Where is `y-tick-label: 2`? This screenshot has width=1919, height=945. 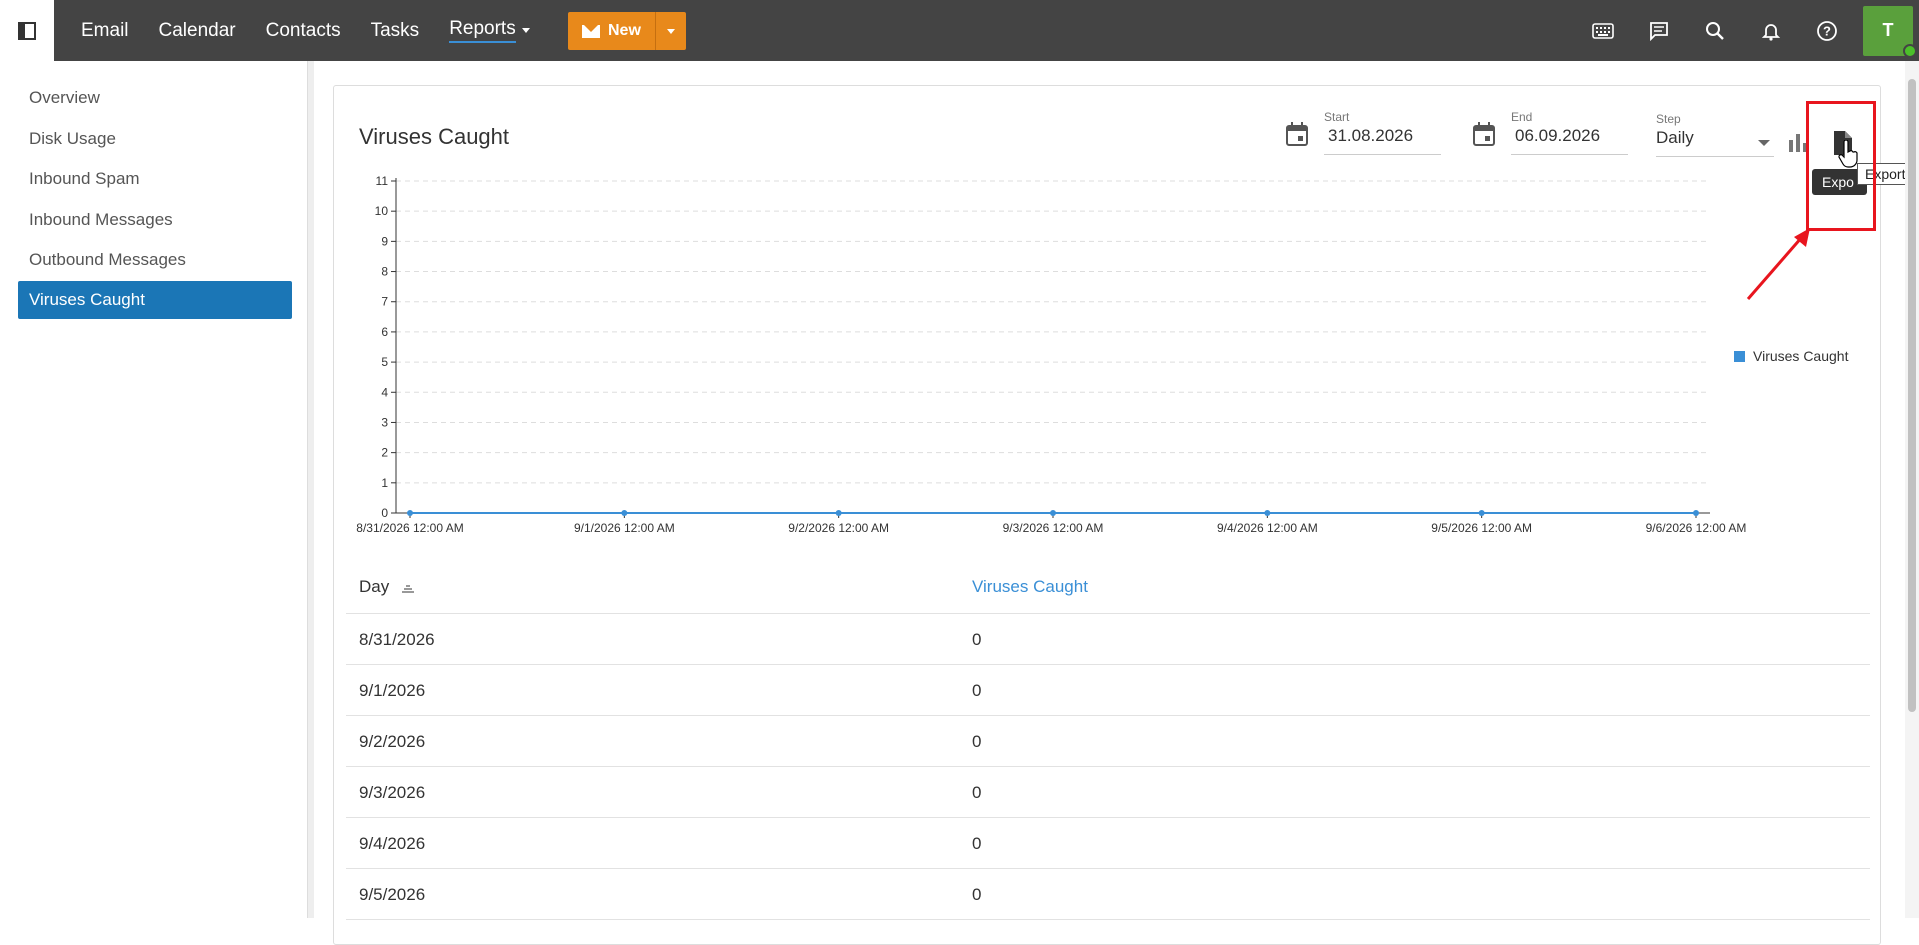 y-tick-label: 2 is located at coordinates (384, 453).